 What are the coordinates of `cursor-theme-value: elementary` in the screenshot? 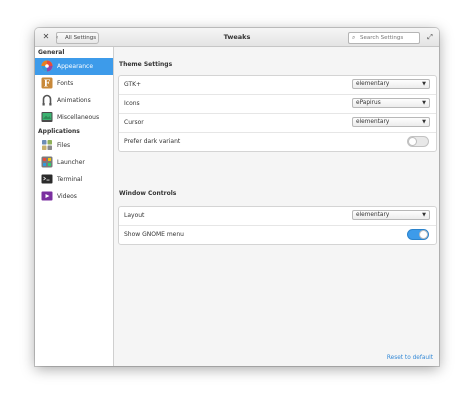 It's located at (373, 122).